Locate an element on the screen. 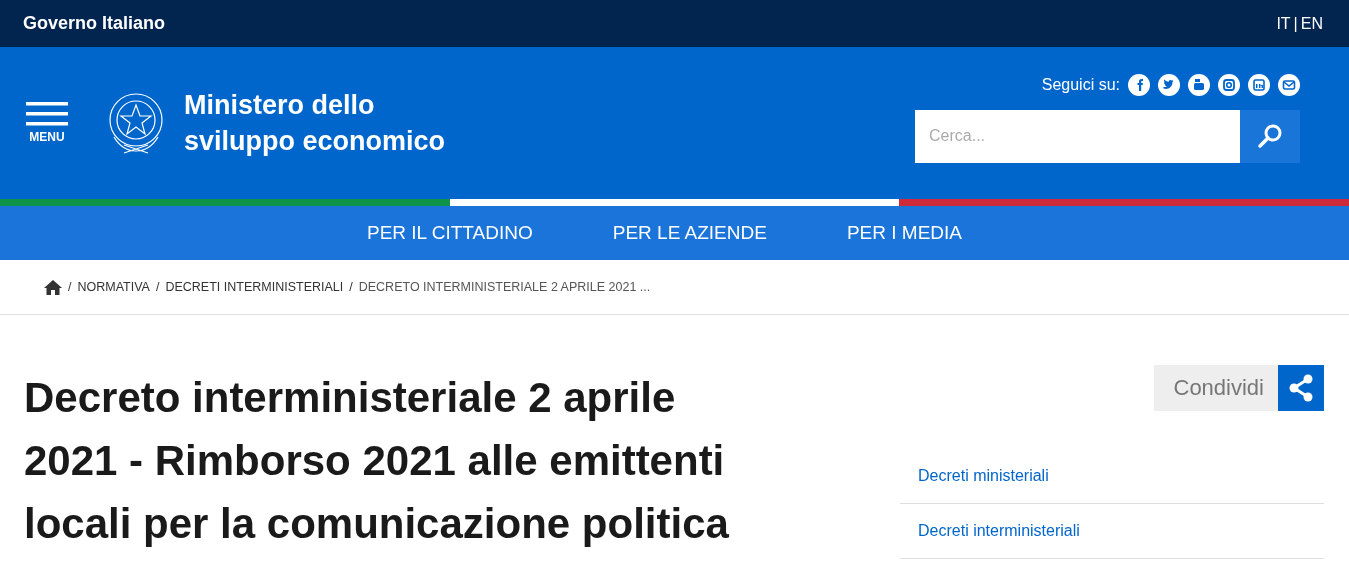 The width and height of the screenshot is (1349, 569). language-link: IT is located at coordinates (1283, 23).